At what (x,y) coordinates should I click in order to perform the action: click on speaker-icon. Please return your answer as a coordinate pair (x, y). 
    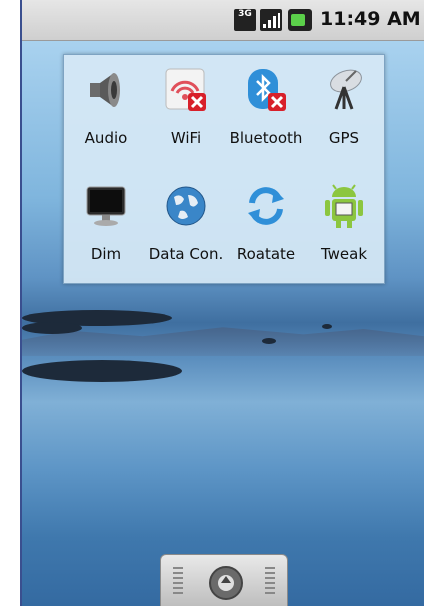
    Looking at the image, I should click on (105, 90).